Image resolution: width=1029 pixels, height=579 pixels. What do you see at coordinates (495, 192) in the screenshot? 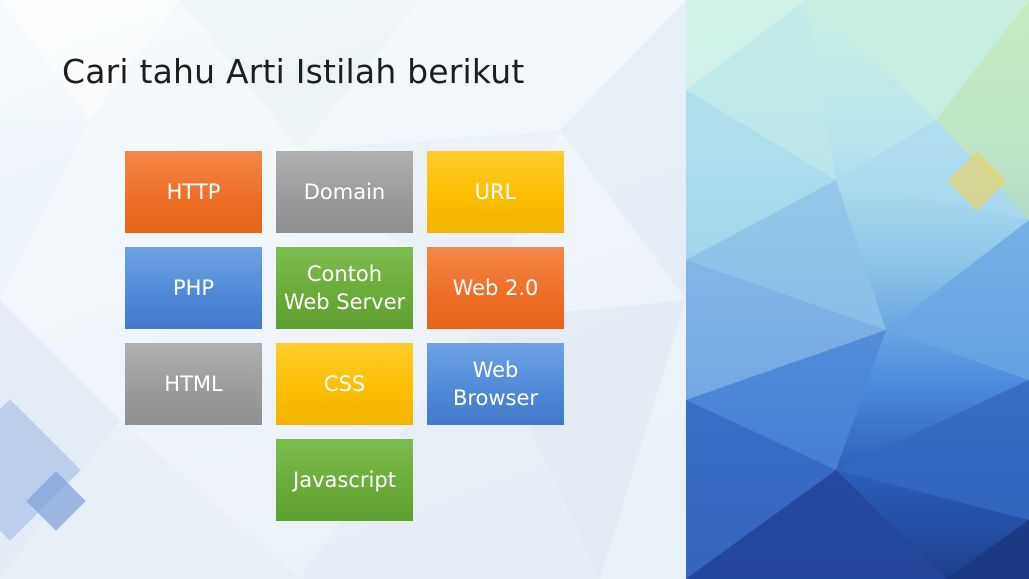
I see `tile-url: URL` at bounding box center [495, 192].